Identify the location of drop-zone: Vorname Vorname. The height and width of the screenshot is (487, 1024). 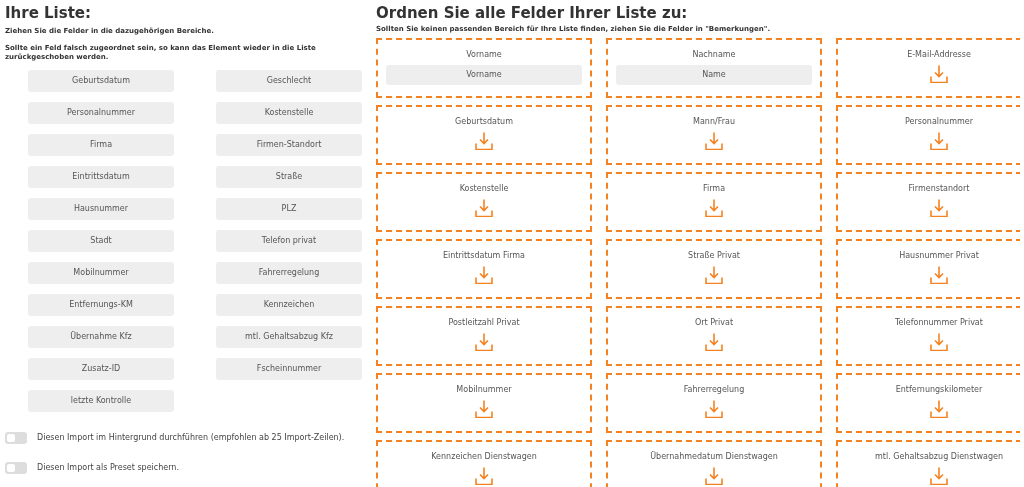
(484, 68).